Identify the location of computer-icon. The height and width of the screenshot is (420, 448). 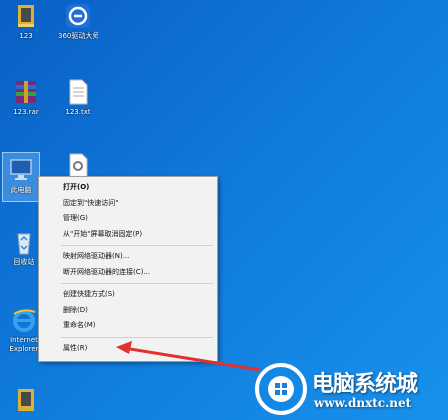
(21, 170).